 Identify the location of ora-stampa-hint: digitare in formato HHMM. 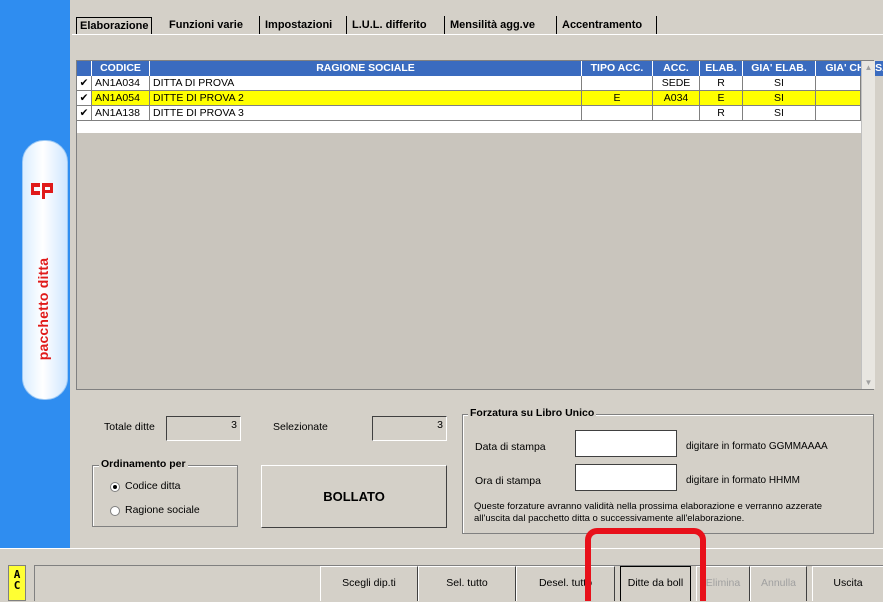
(743, 480).